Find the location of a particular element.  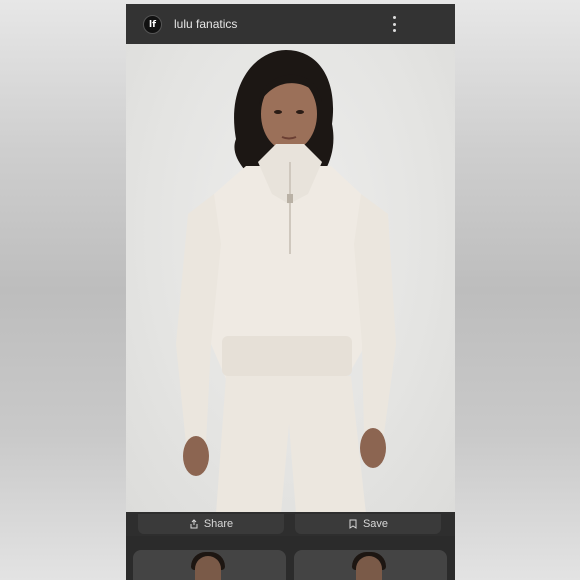

share-button: Share is located at coordinates (211, 524).